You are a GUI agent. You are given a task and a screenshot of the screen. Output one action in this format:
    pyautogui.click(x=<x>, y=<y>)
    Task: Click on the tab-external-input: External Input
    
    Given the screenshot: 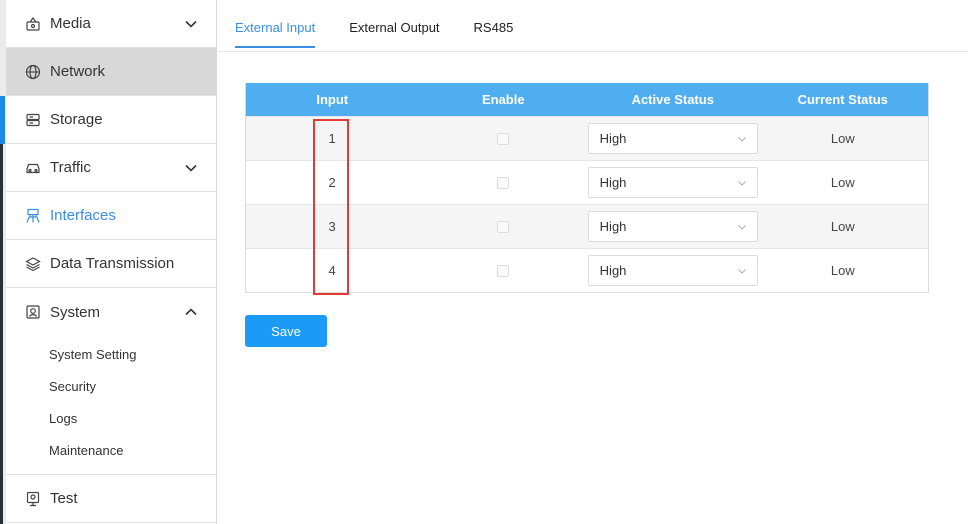 What is the action you would take?
    pyautogui.click(x=275, y=25)
    